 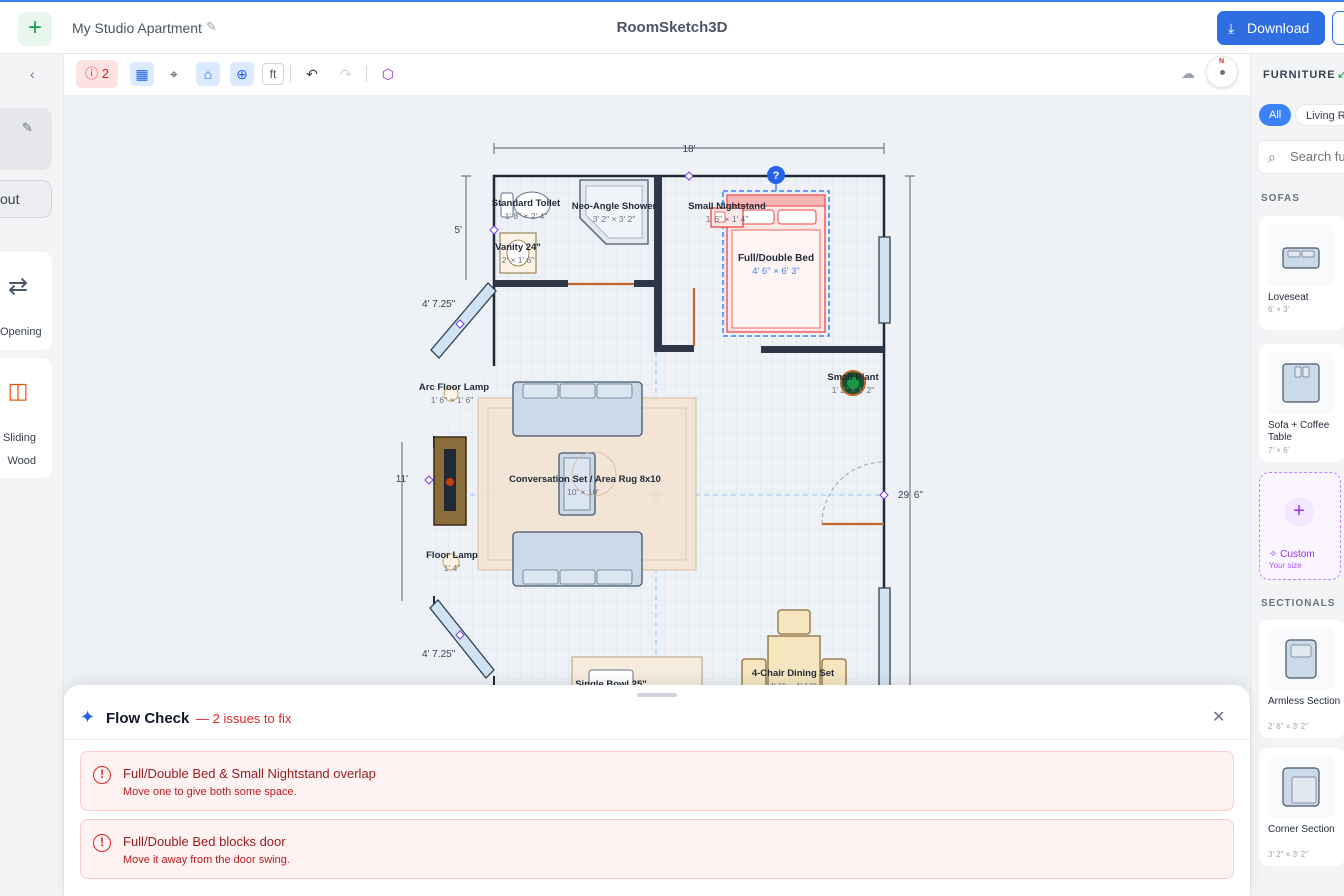 What do you see at coordinates (1278, 28) in the screenshot?
I see `download-label: Download` at bounding box center [1278, 28].